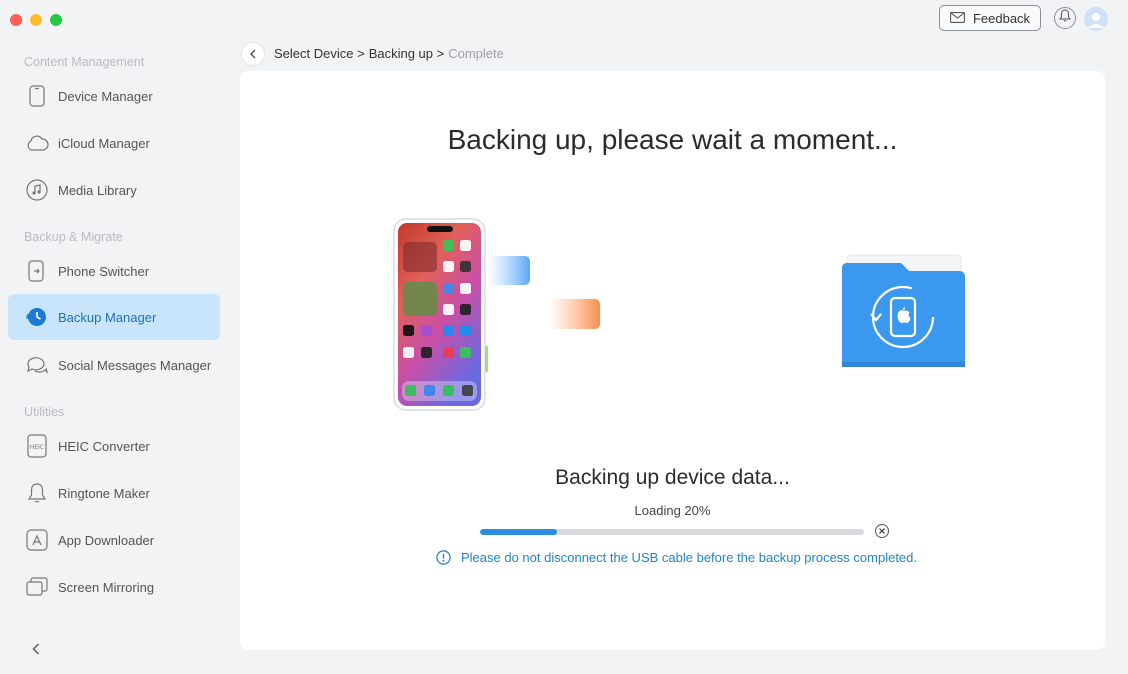  I want to click on window-controls, so click(36, 20).